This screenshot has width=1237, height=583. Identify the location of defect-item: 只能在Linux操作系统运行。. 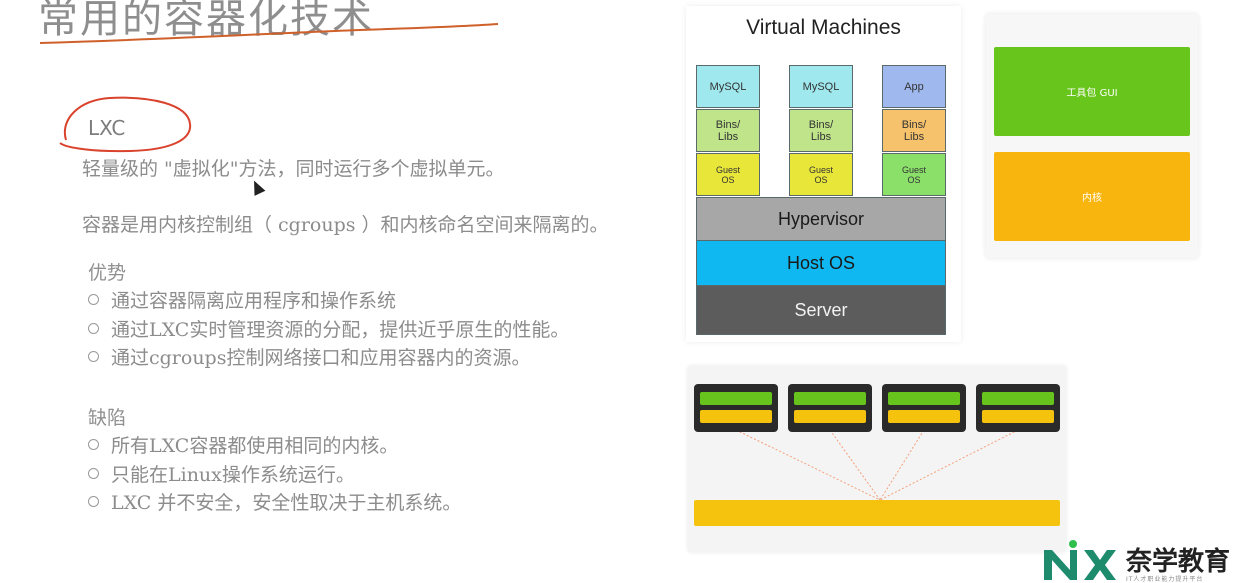
(221, 473).